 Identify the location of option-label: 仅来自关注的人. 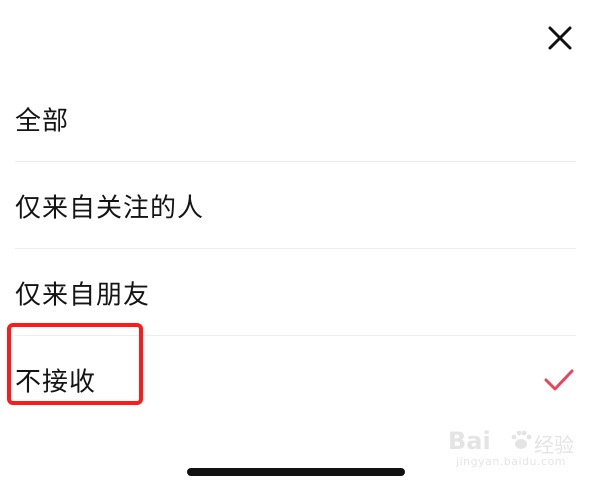
(110, 208).